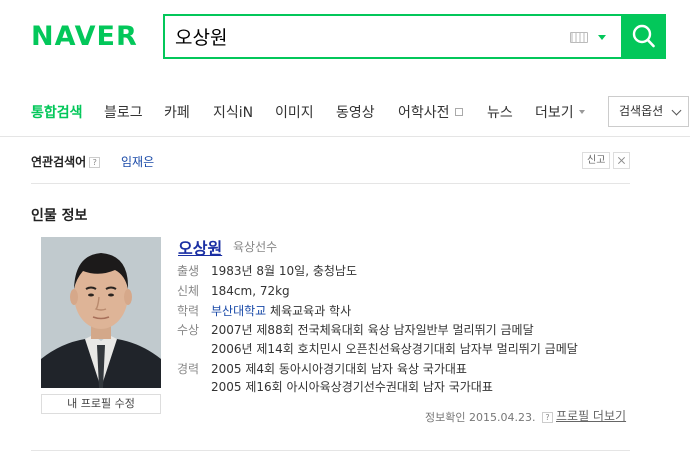  What do you see at coordinates (602, 37) in the screenshot?
I see `dropdown-arrow-icon` at bounding box center [602, 37].